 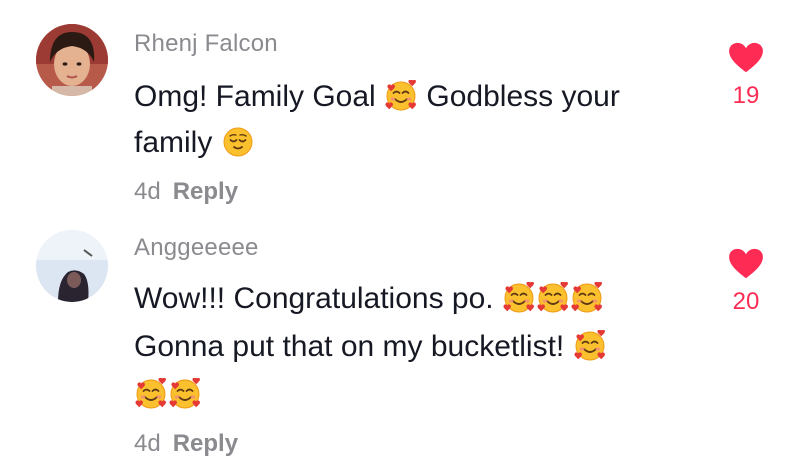 What do you see at coordinates (177, 142) in the screenshot?
I see `comment-text: family` at bounding box center [177, 142].